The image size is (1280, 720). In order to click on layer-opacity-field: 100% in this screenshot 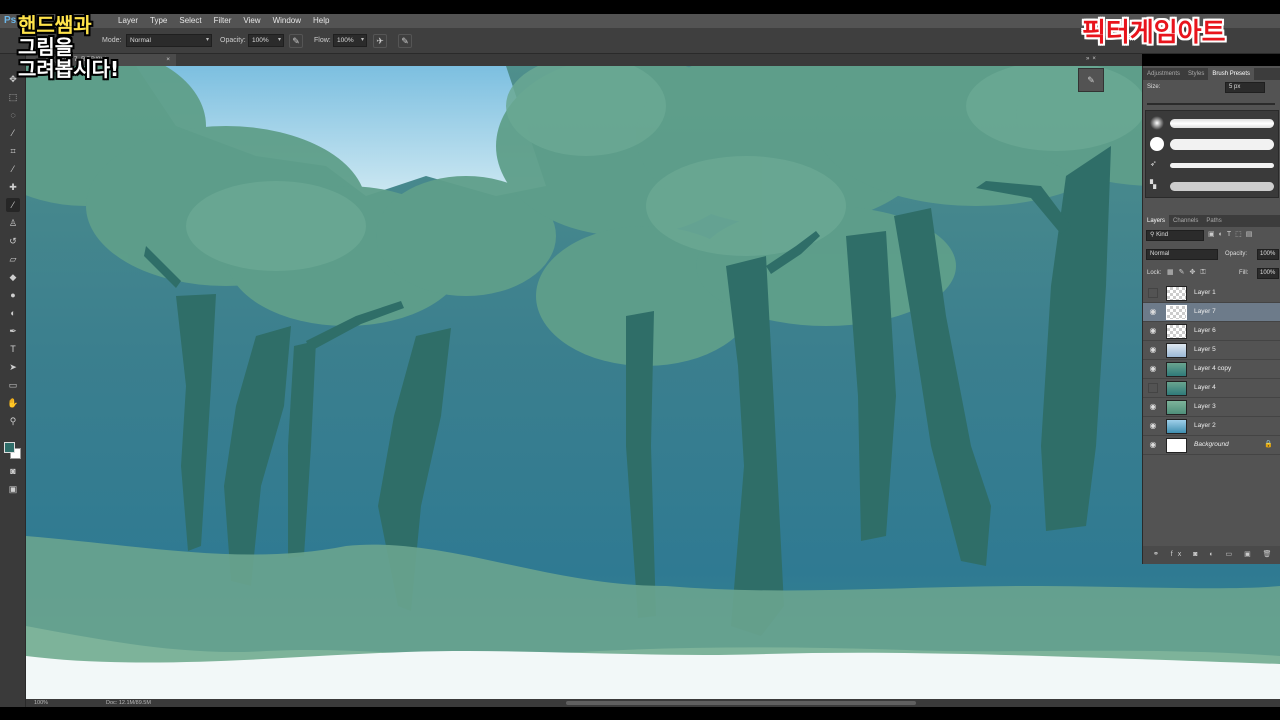, I will do `click(1268, 254)`.